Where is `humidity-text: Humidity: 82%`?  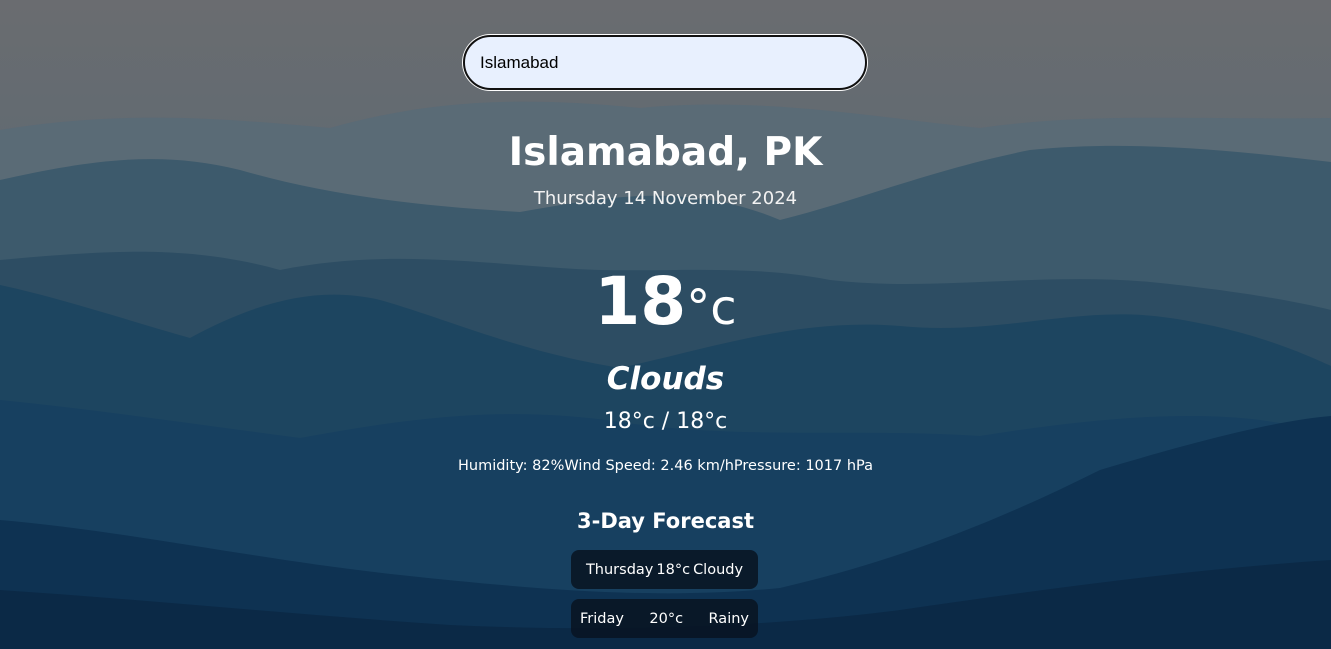
humidity-text: Humidity: 82% is located at coordinates (511, 466).